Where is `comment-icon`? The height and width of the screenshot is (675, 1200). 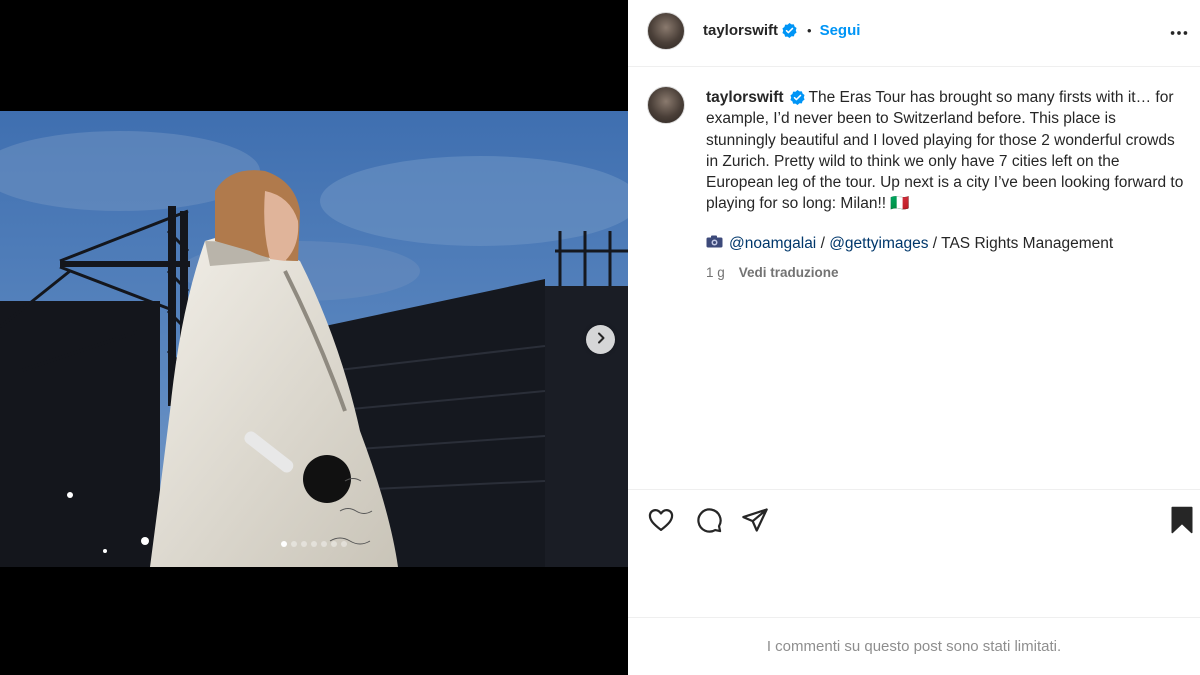
comment-icon is located at coordinates (709, 523).